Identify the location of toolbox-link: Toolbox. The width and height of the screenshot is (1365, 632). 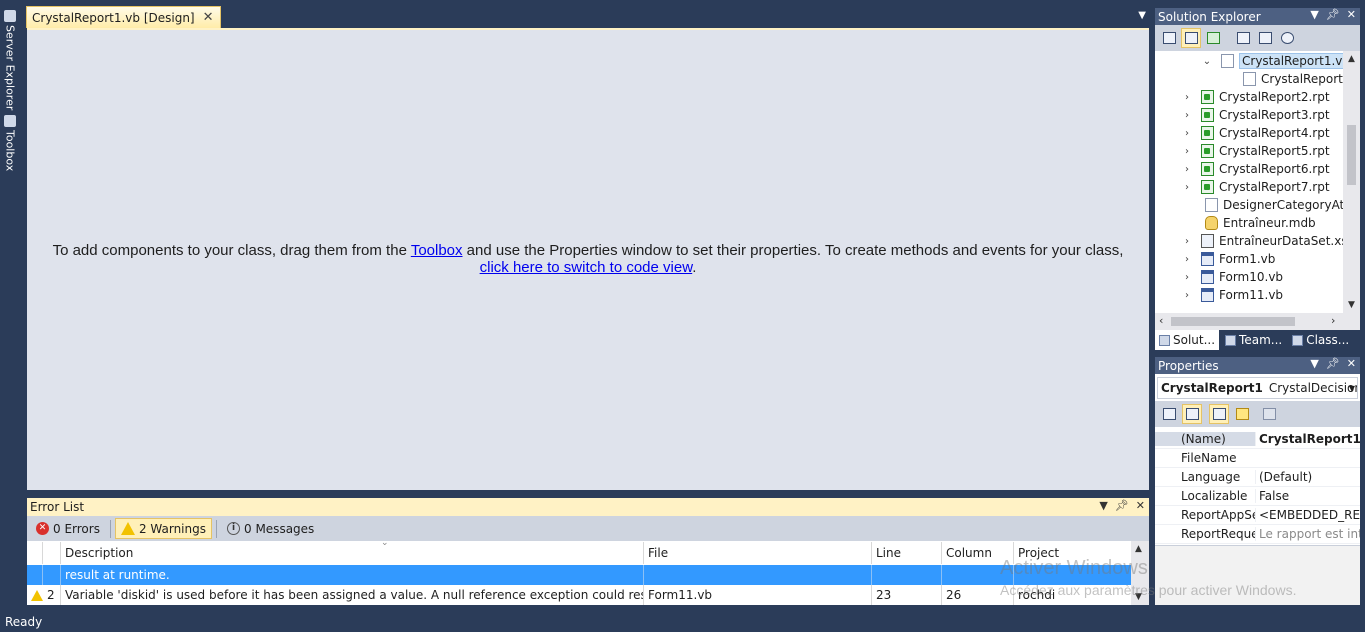
(437, 250).